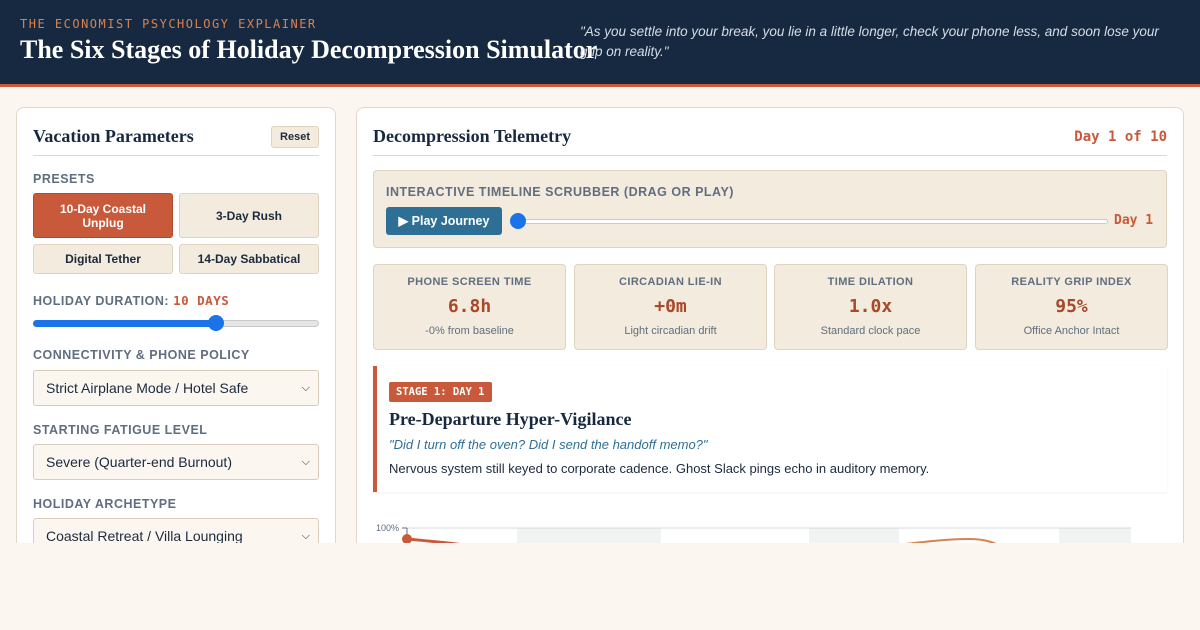 The height and width of the screenshot is (630, 1200). I want to click on timeline-slider-thumb, so click(518, 221).